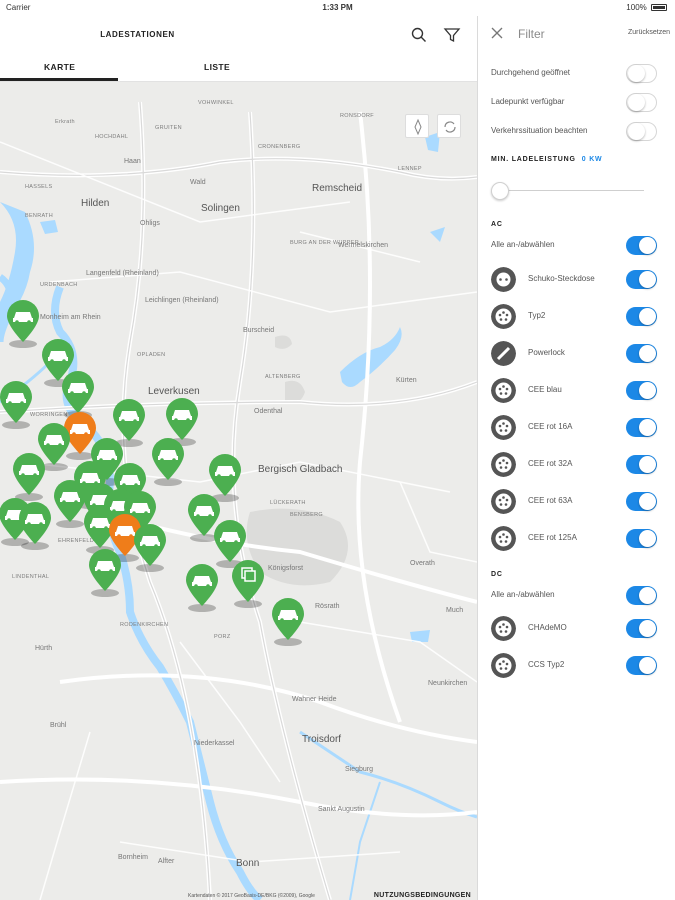 The image size is (675, 900). I want to click on battery-percent: 100%, so click(636, 7).